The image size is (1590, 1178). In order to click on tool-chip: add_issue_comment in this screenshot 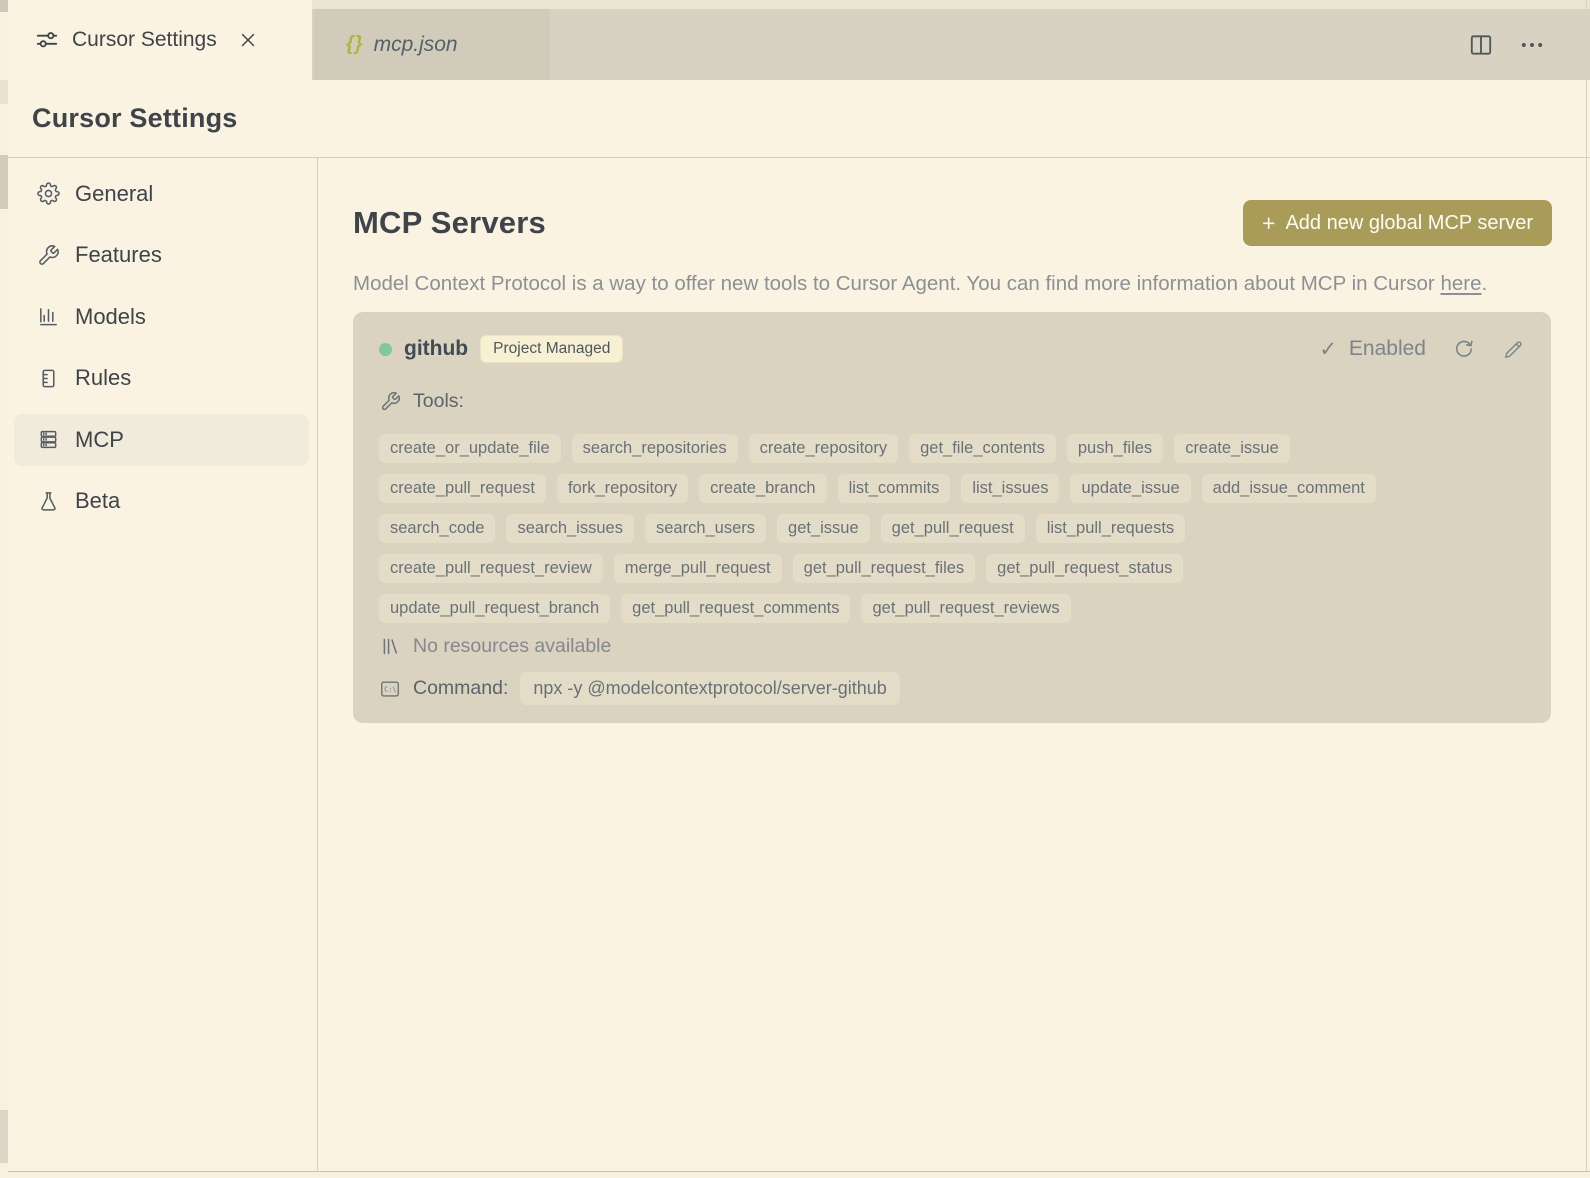, I will do `click(1288, 488)`.